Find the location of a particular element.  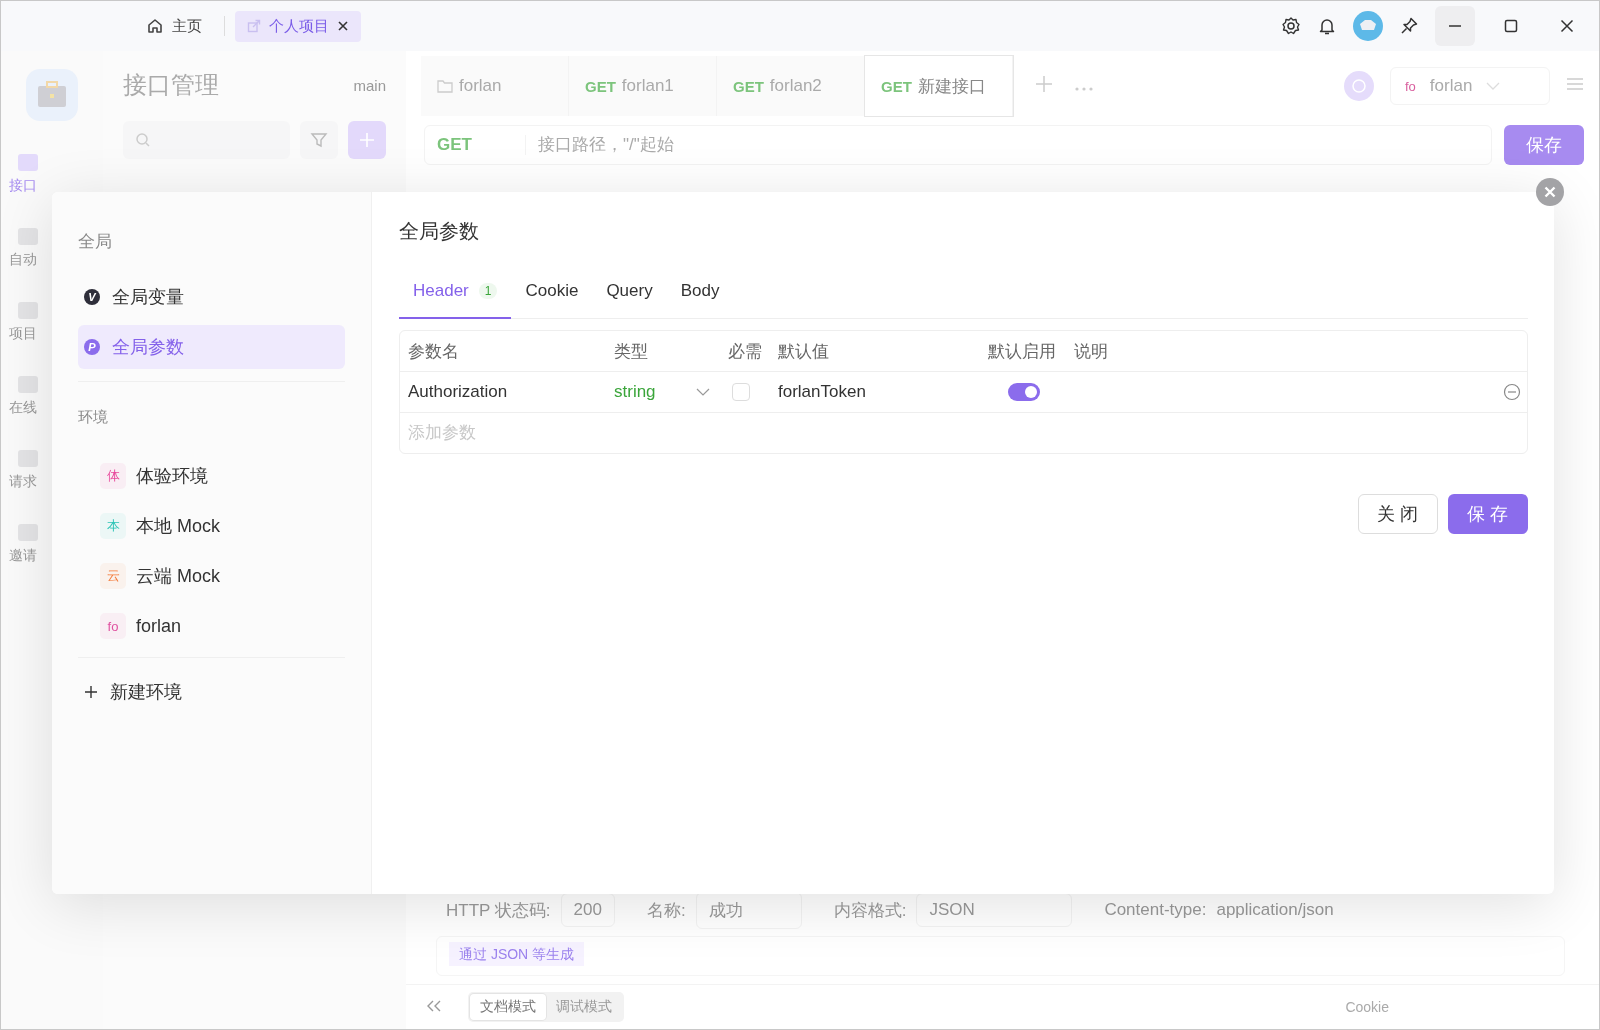

url-field: 接口路径，"/"起始 is located at coordinates (1008, 145).